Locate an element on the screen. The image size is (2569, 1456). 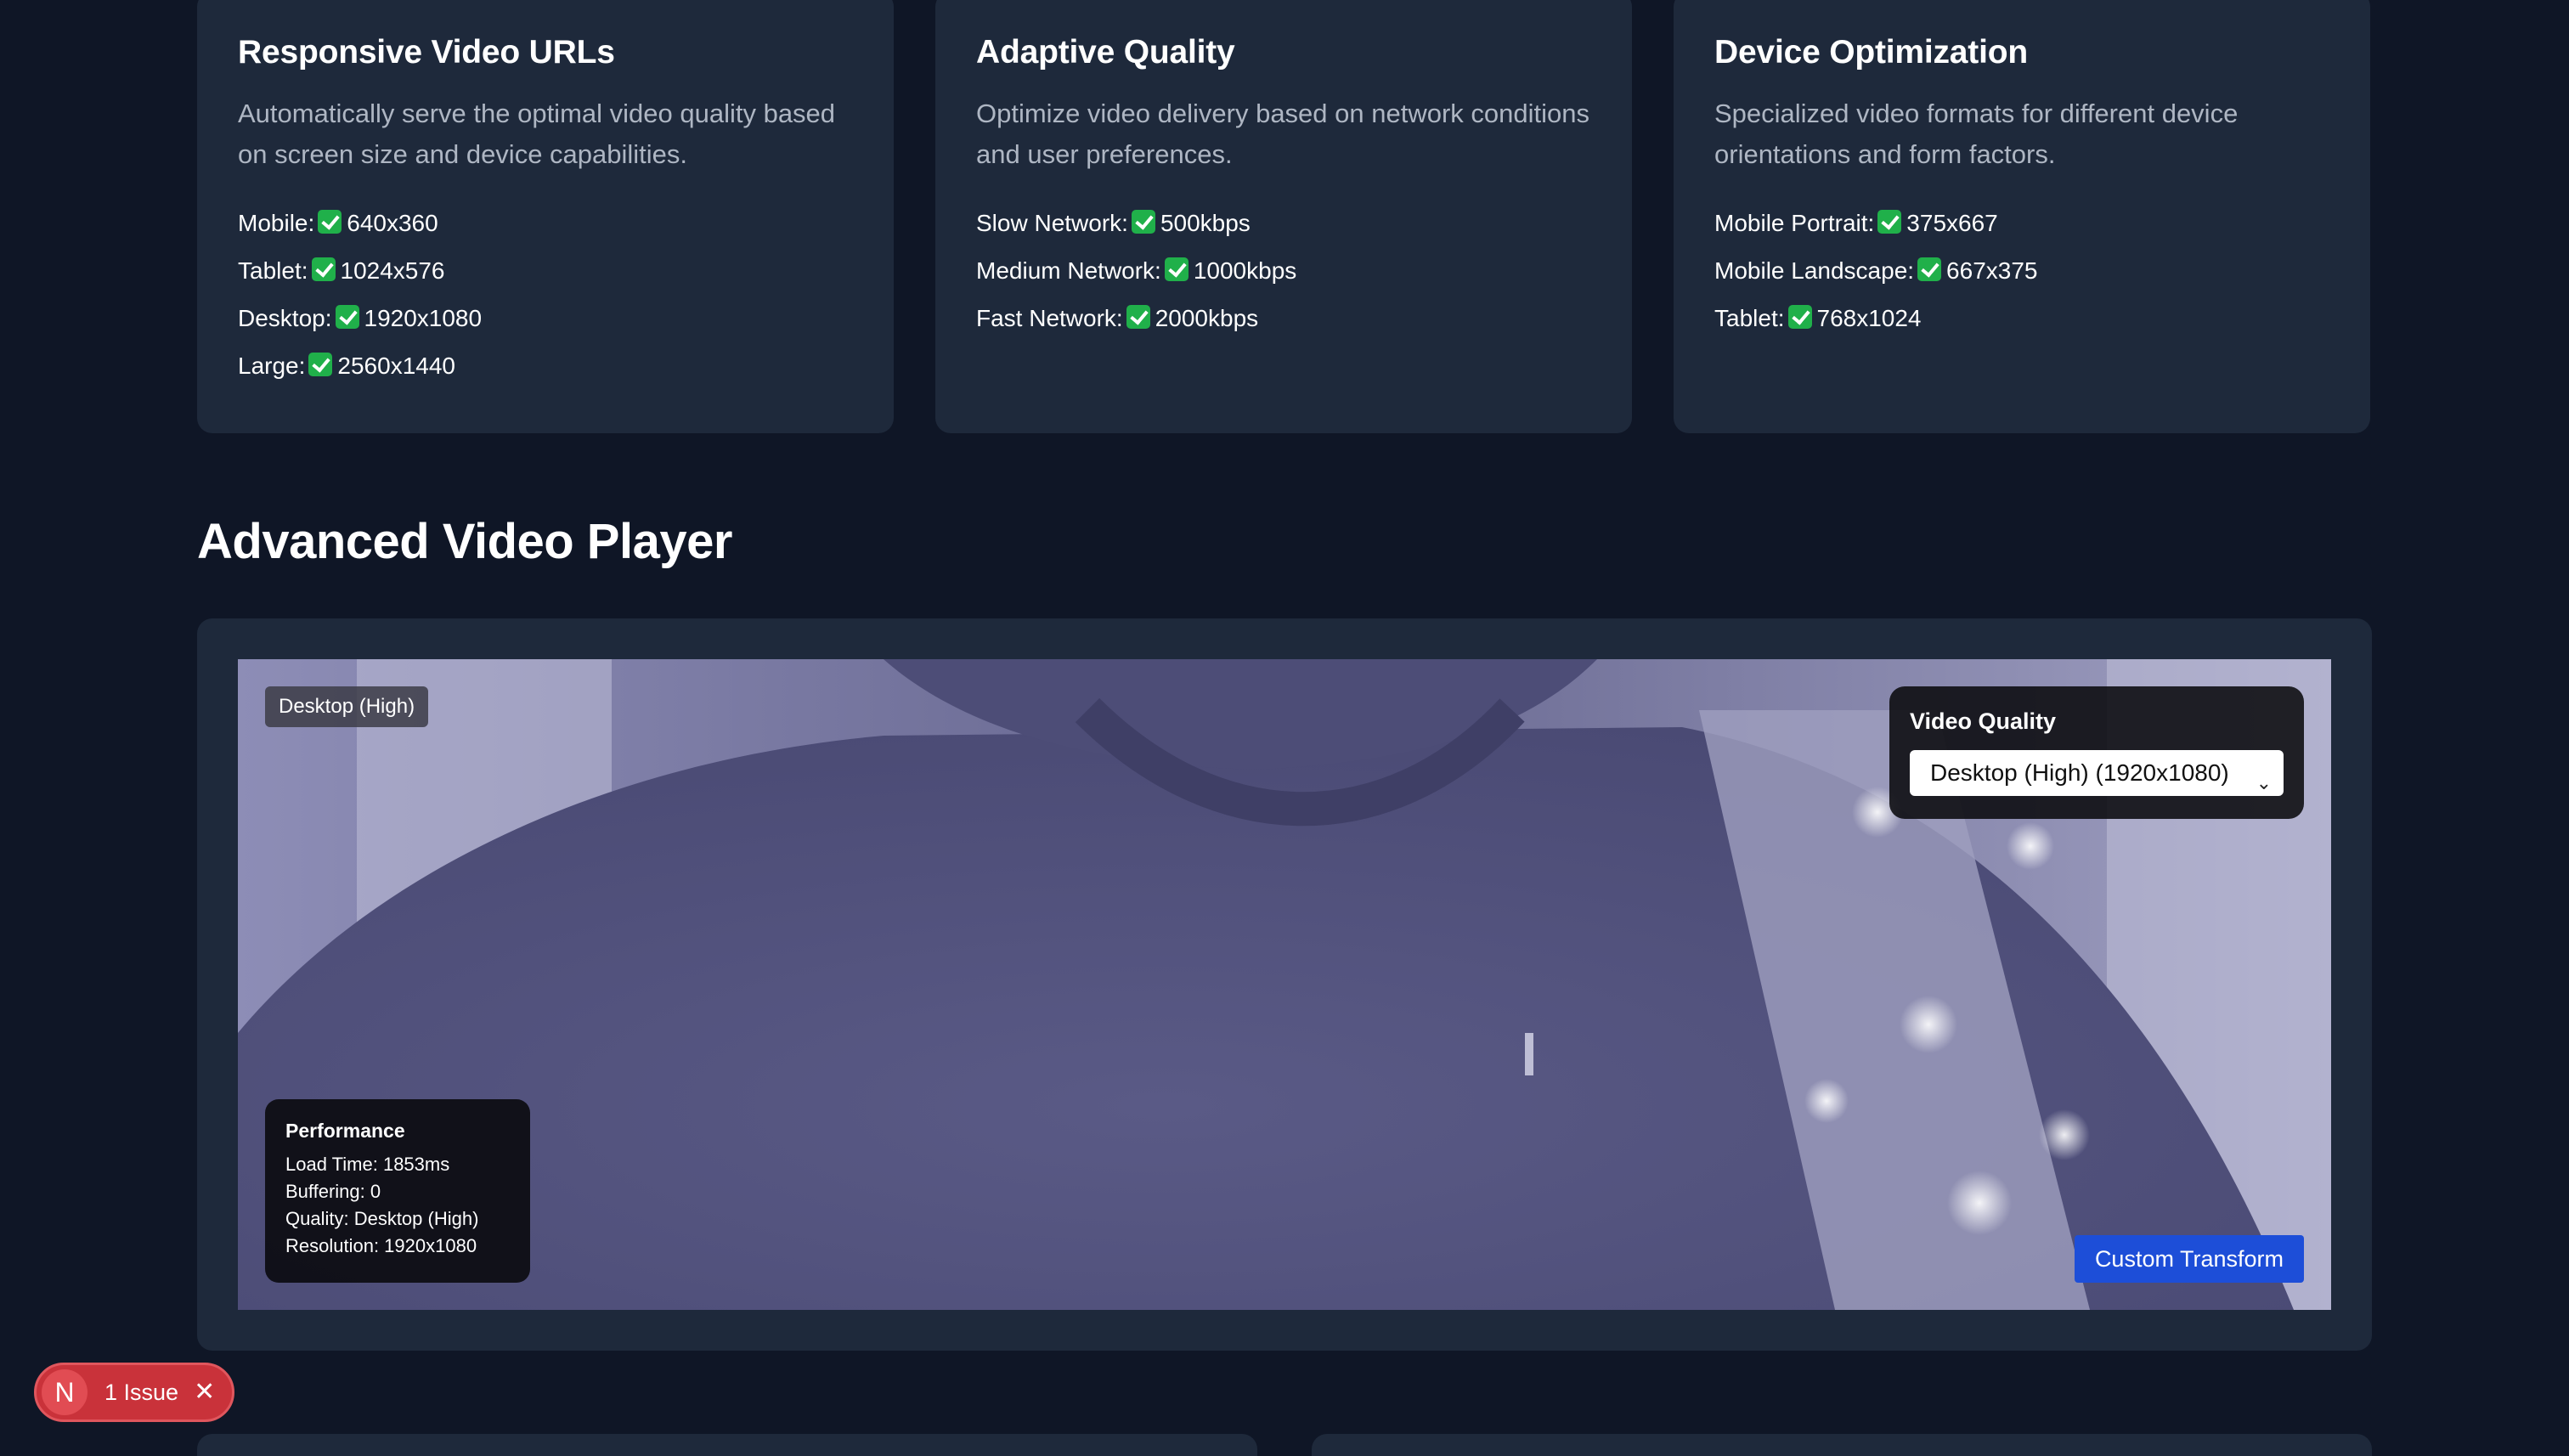
item-label: Mobile: is located at coordinates (277, 223).